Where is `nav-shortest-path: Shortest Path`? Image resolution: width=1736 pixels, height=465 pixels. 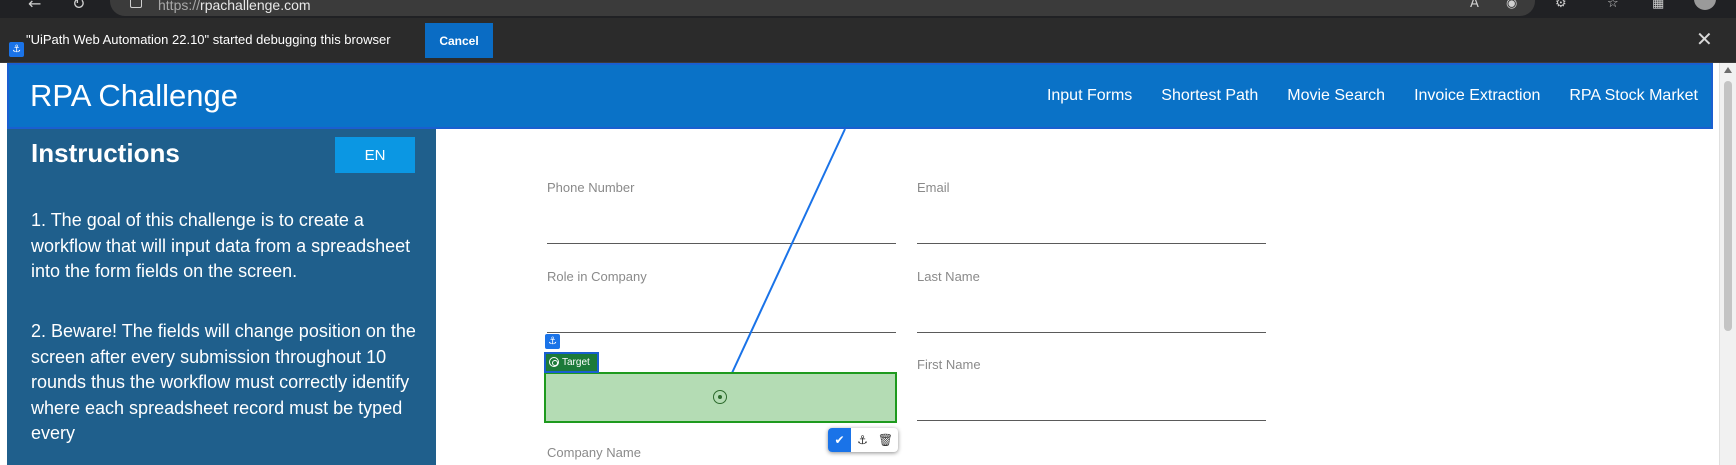 nav-shortest-path: Shortest Path is located at coordinates (1209, 96).